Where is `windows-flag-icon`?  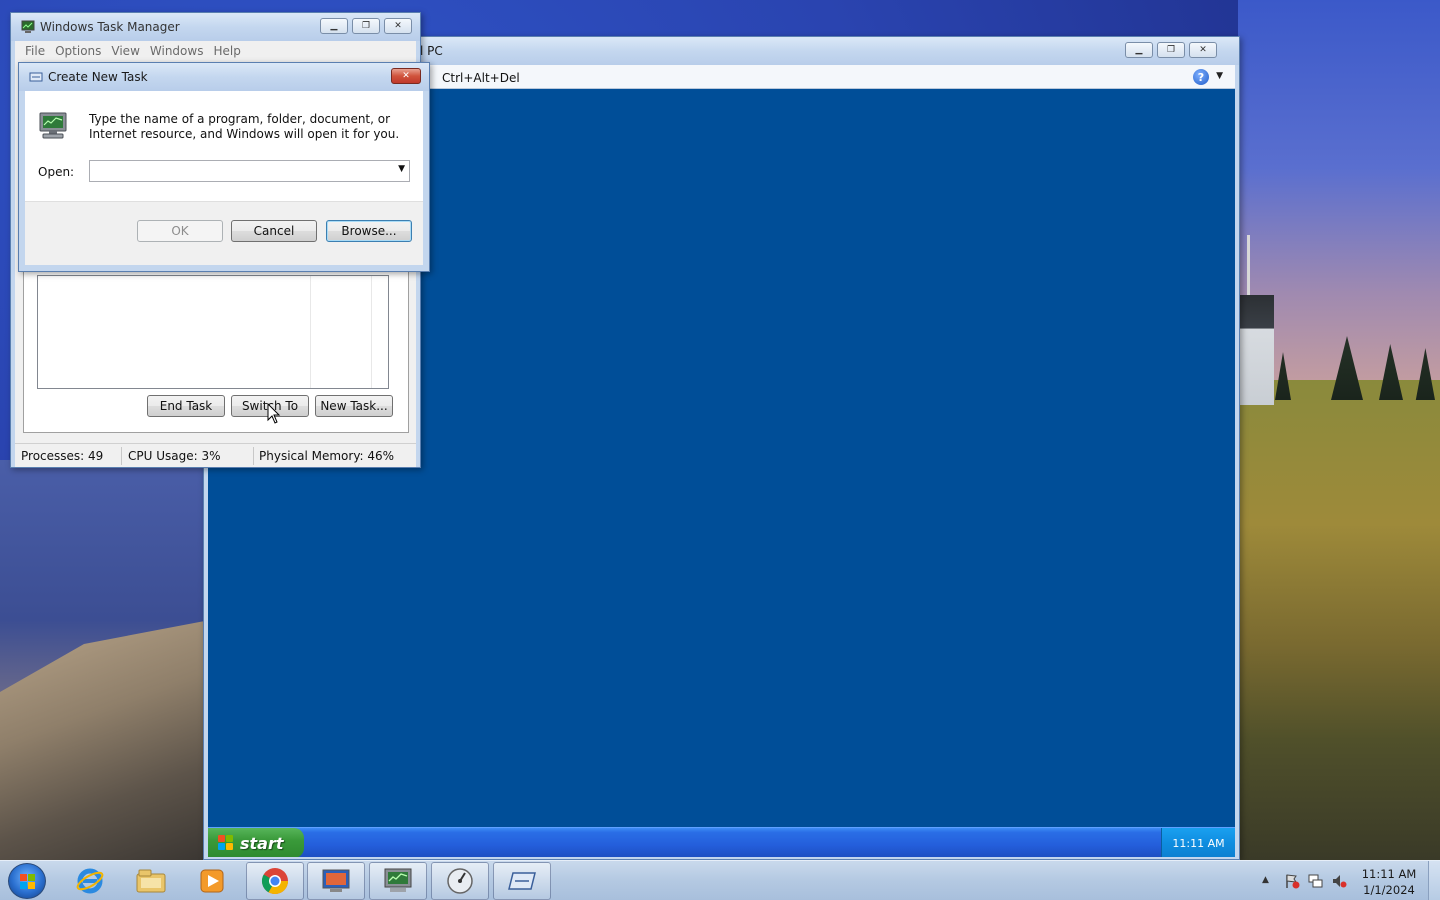 windows-flag-icon is located at coordinates (226, 843).